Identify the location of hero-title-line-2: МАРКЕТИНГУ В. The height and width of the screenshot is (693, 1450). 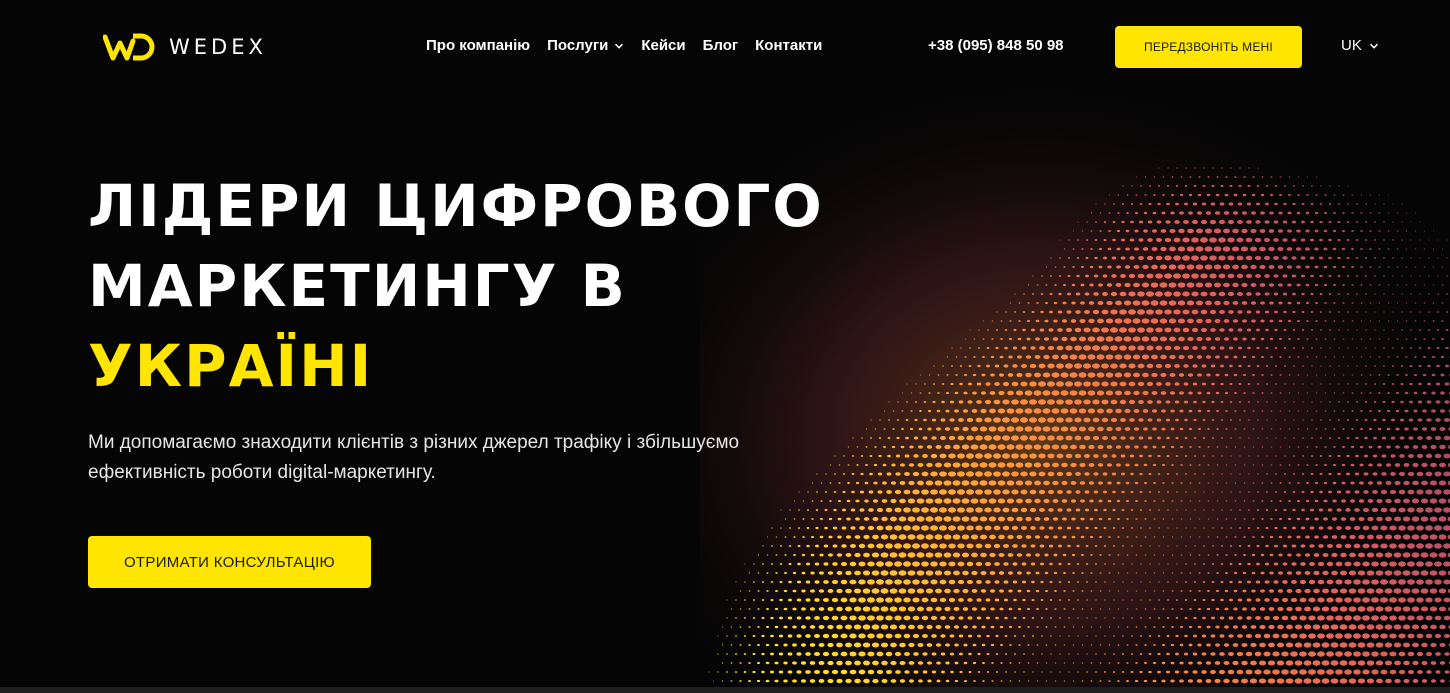
(357, 286).